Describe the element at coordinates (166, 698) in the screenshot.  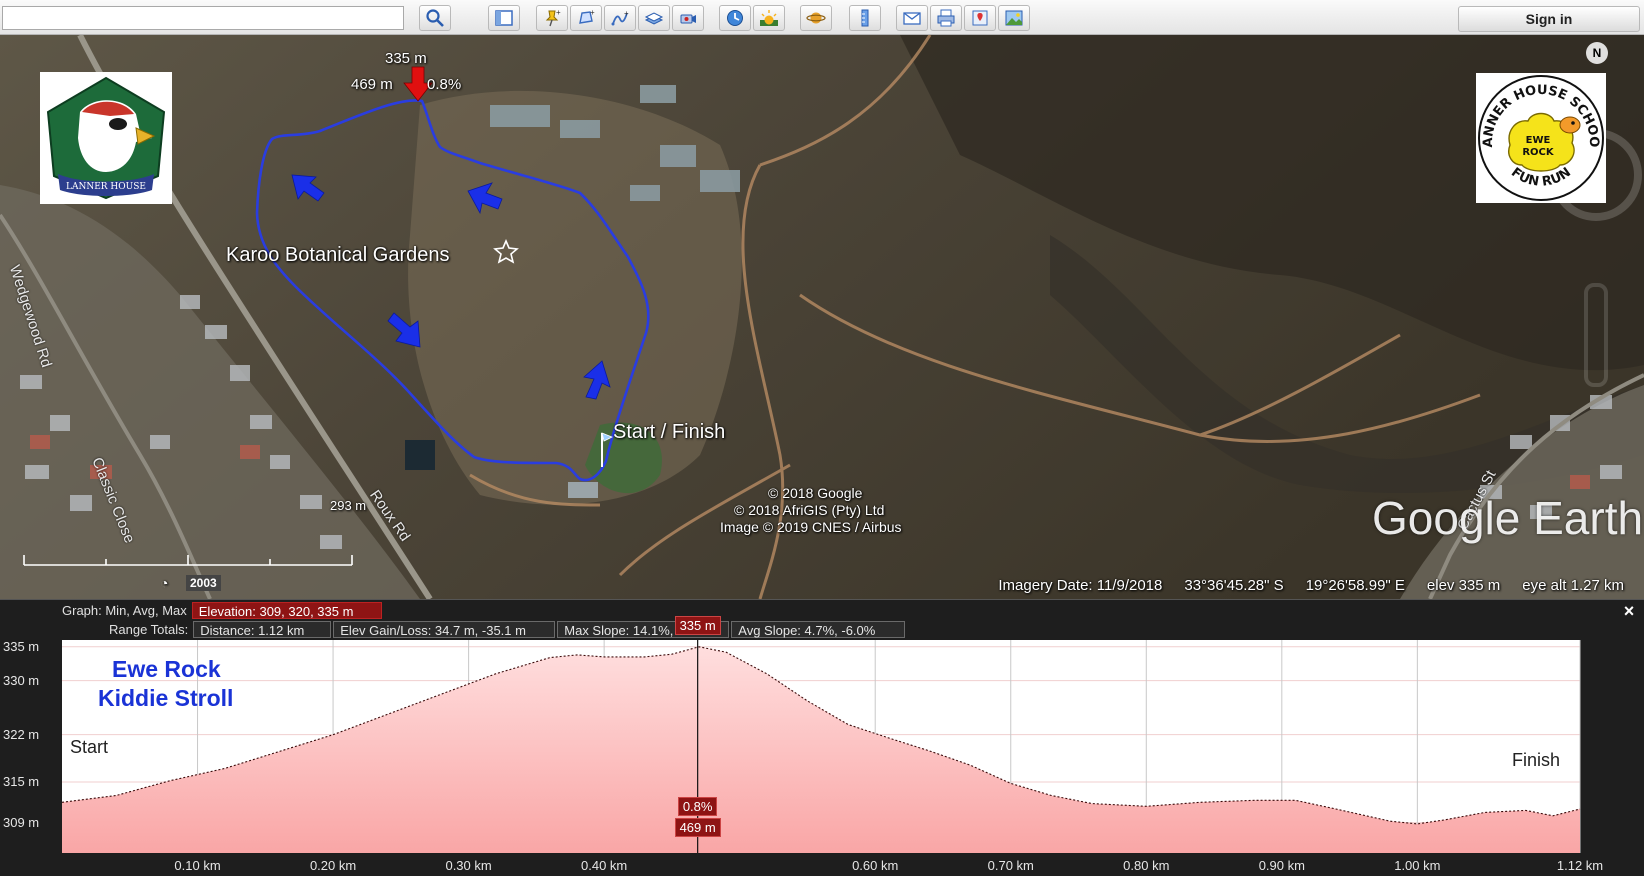
I see `chart-title-line2: Kiddie Stroll` at that location.